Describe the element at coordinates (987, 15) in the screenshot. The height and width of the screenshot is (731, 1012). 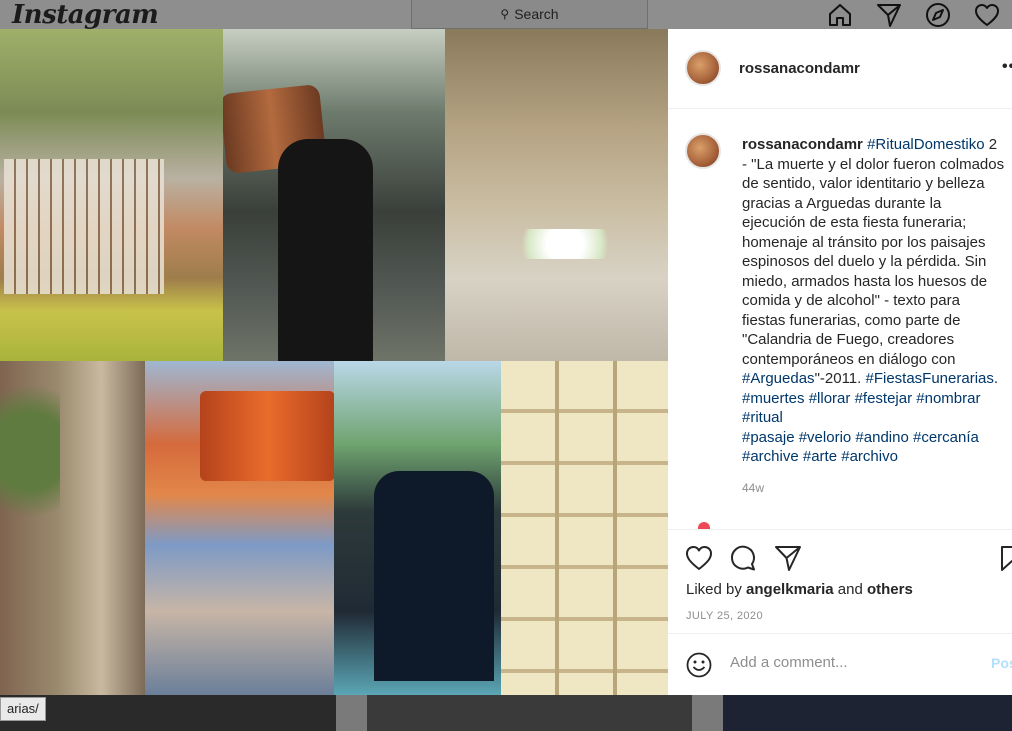
I see `activity-heart-icon` at that location.